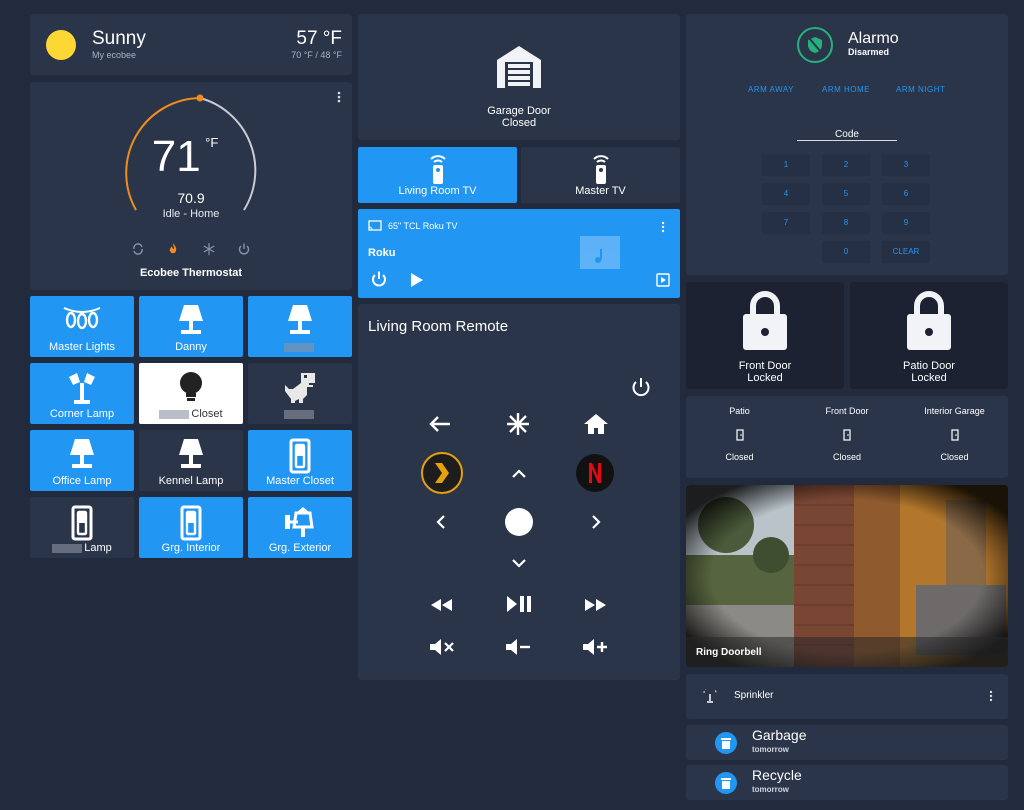  Describe the element at coordinates (82, 388) in the screenshot. I see `floor-lamp-icon` at that location.